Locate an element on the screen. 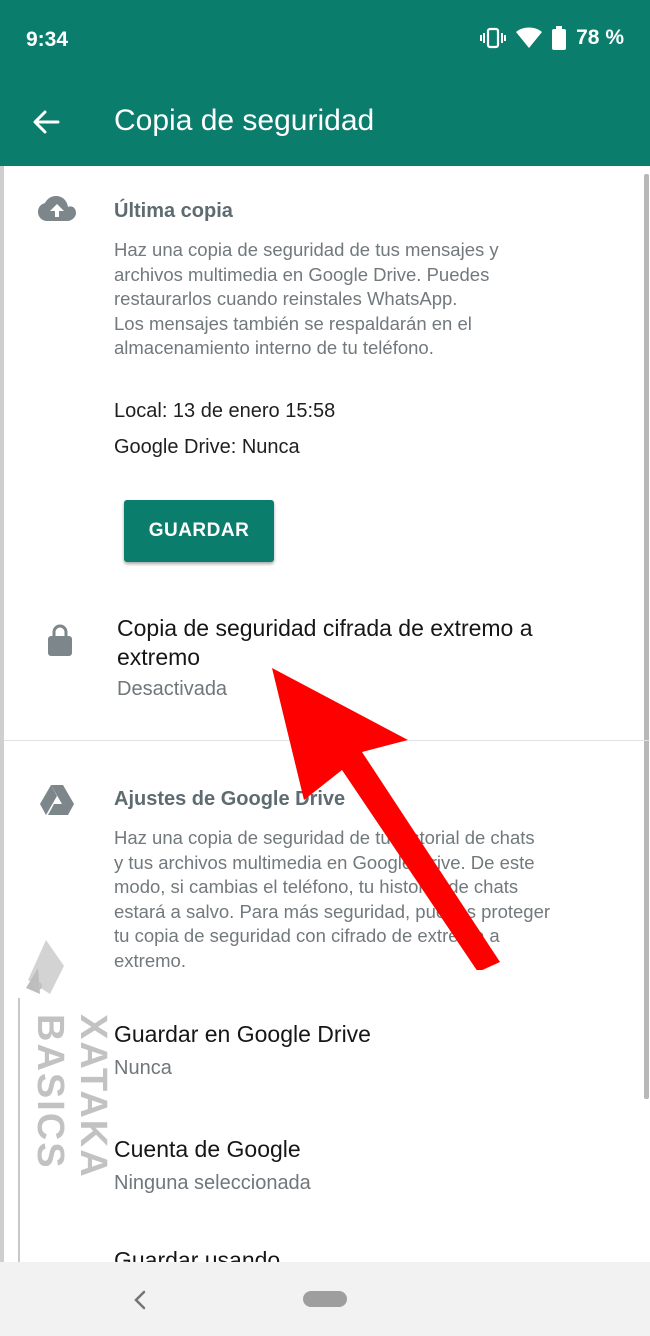 The image size is (650, 1336). save-to-drive-title: Guardar en Google Drive is located at coordinates (242, 1034).